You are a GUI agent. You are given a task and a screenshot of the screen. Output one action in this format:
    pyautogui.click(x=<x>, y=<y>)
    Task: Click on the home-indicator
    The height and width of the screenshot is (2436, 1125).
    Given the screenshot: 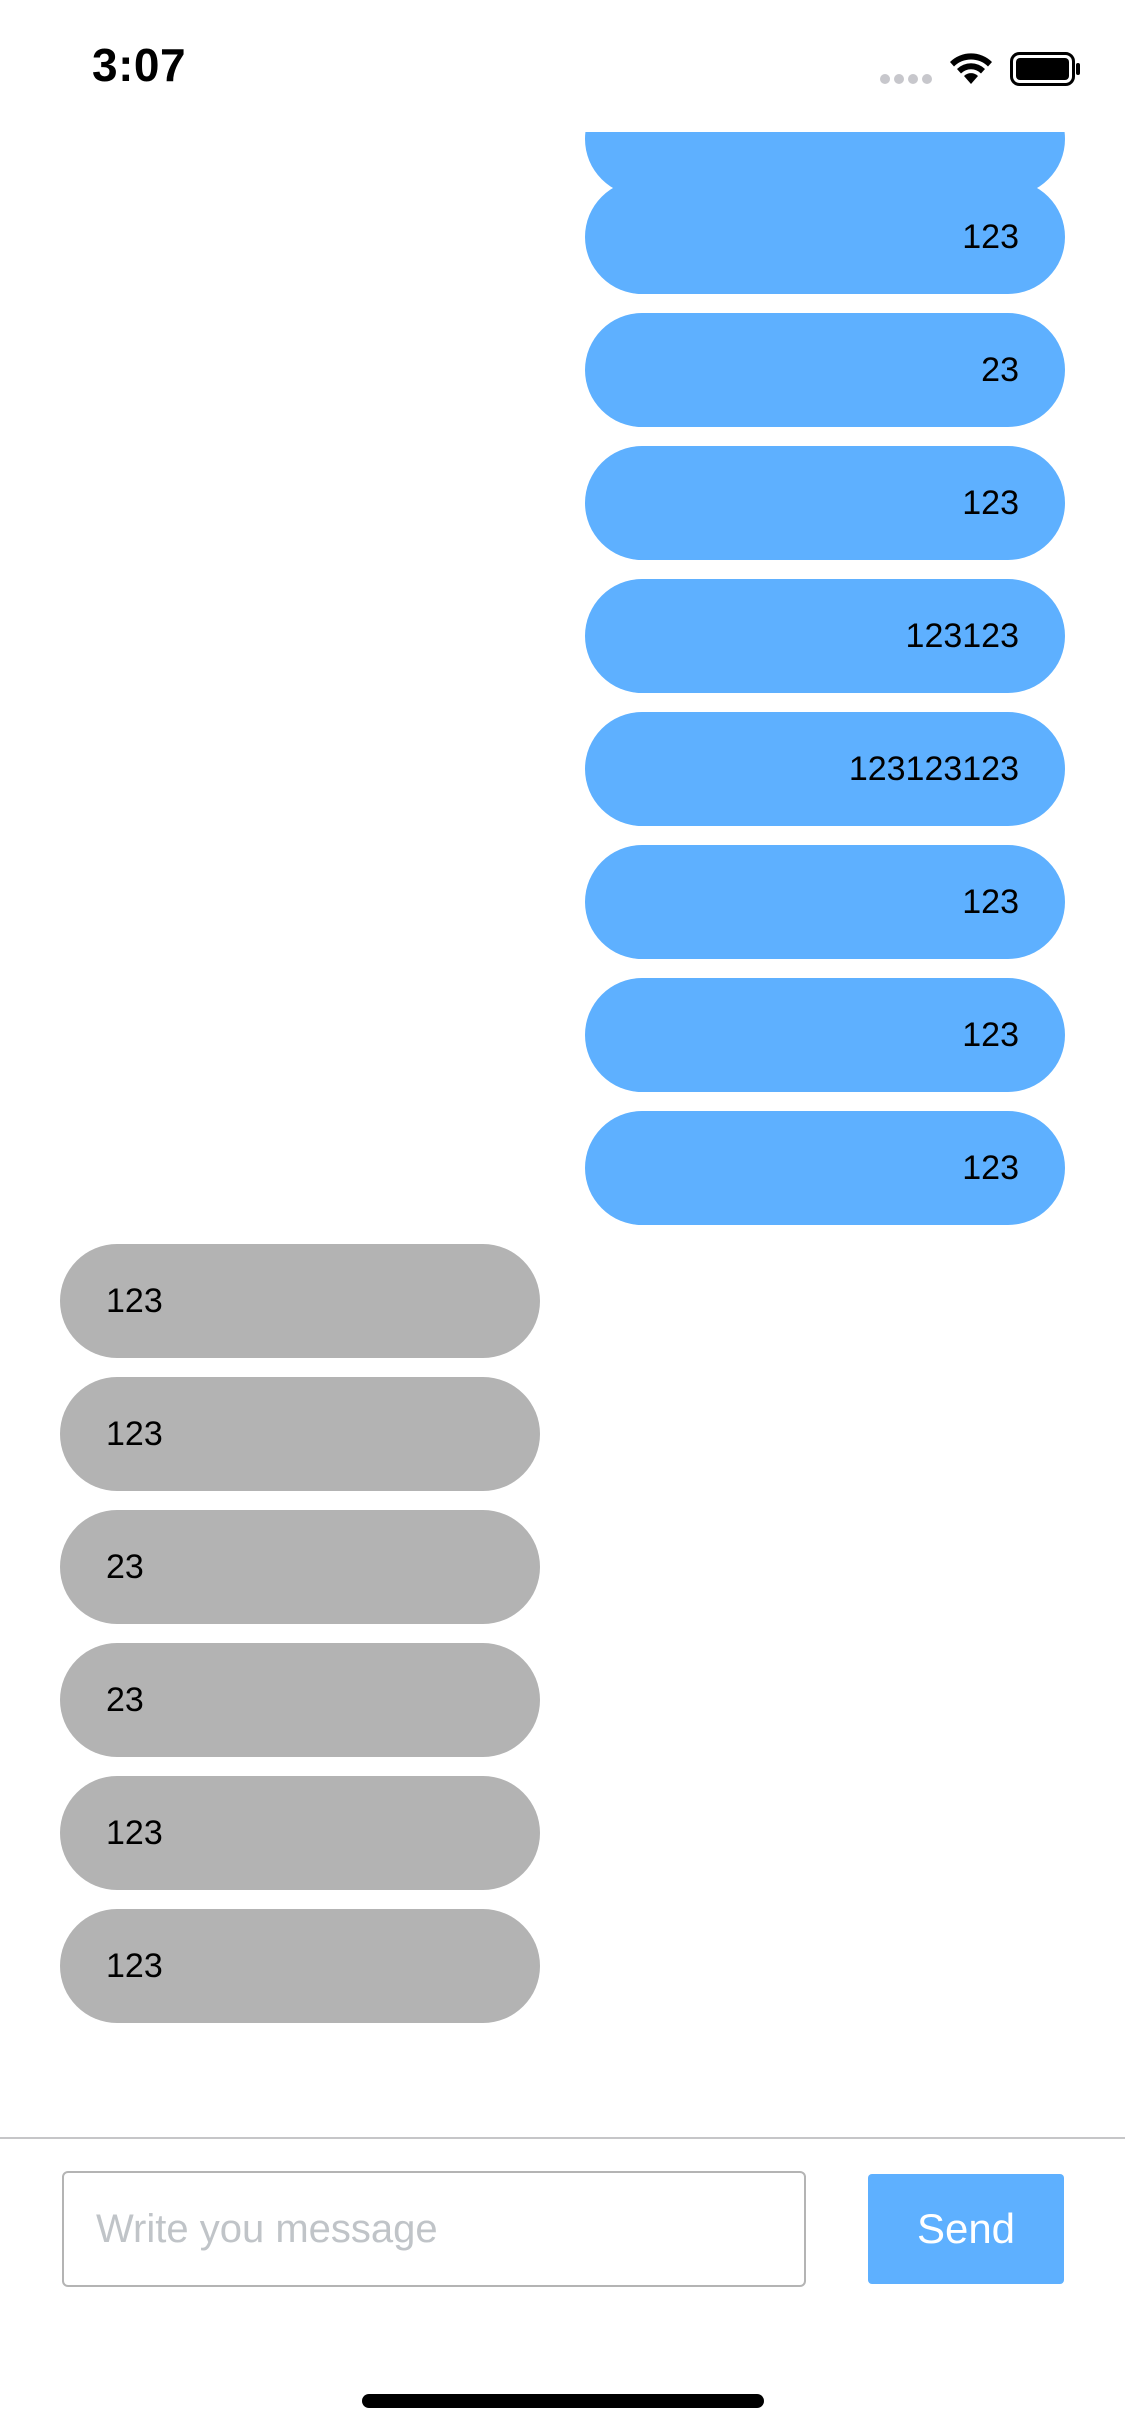 What is the action you would take?
    pyautogui.click(x=563, y=2401)
    